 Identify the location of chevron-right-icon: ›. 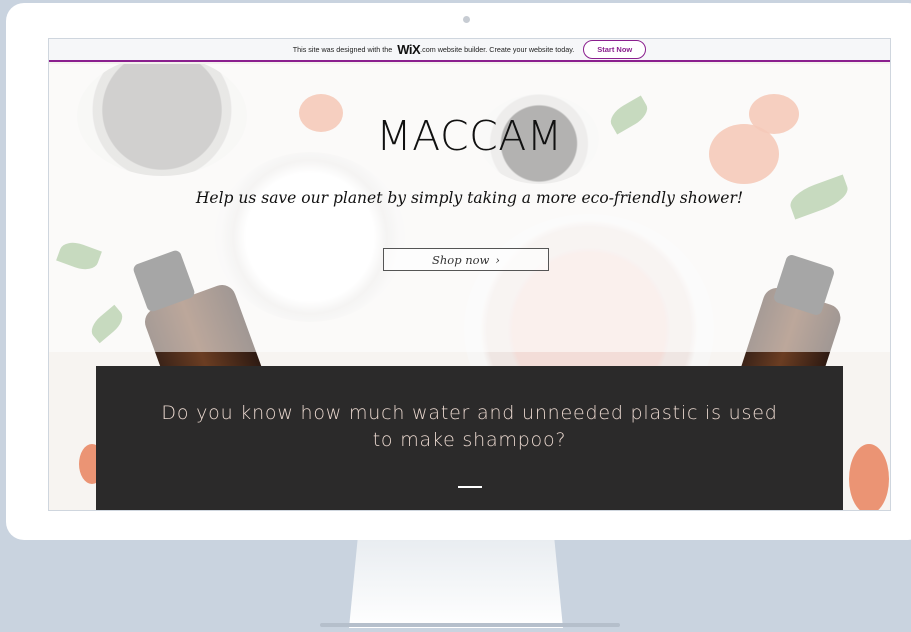
(497, 259).